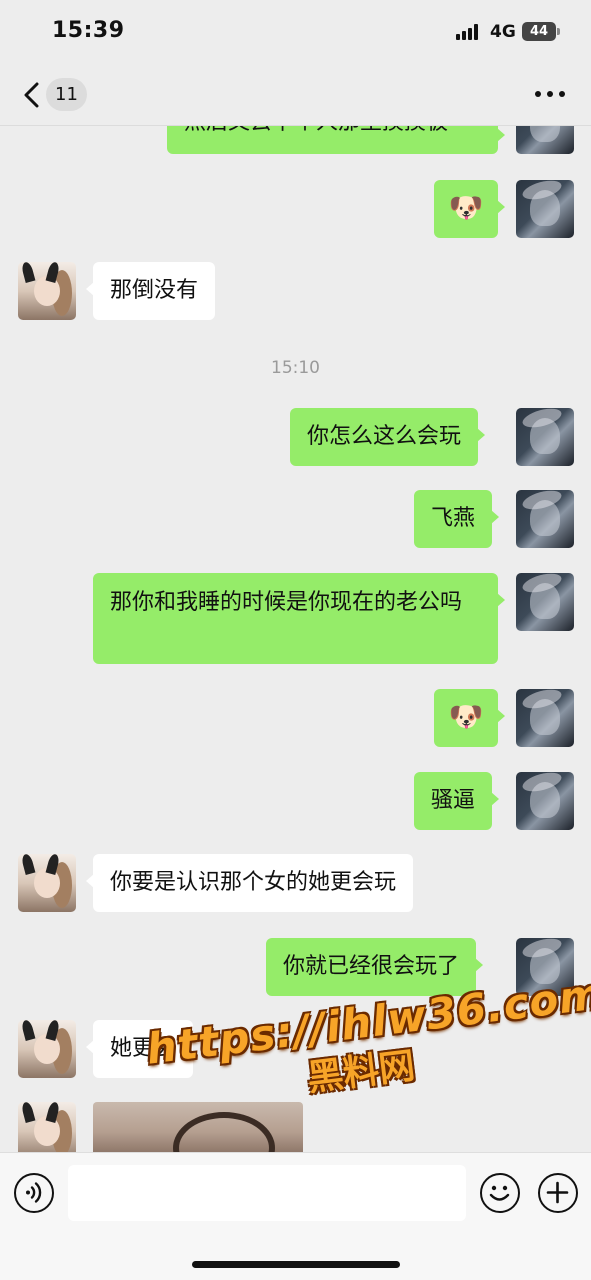 This screenshot has height=1280, width=591. Describe the element at coordinates (66, 94) in the screenshot. I see `unread-count-badge: 11` at that location.